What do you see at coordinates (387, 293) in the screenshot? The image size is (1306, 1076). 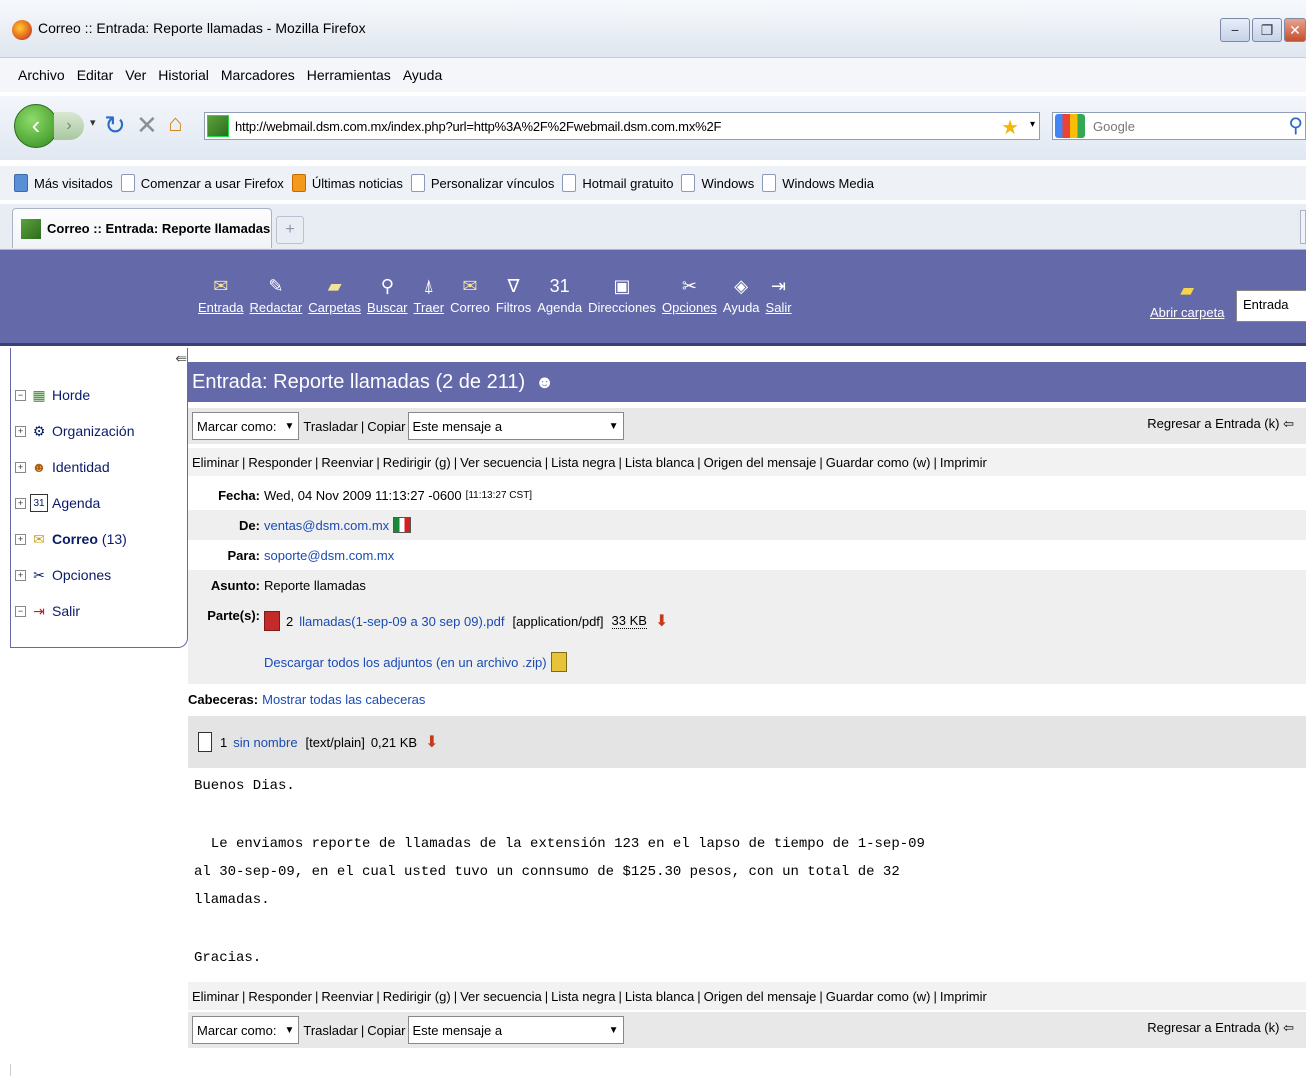 I see `menu-buscar: ⚲ Buscar` at bounding box center [387, 293].